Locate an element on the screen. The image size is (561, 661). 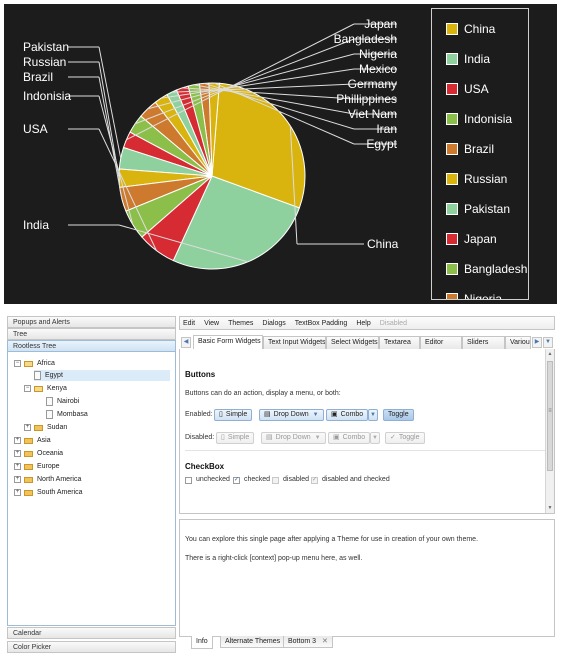
tree-node-egypt: Egypt is located at coordinates (102, 375).